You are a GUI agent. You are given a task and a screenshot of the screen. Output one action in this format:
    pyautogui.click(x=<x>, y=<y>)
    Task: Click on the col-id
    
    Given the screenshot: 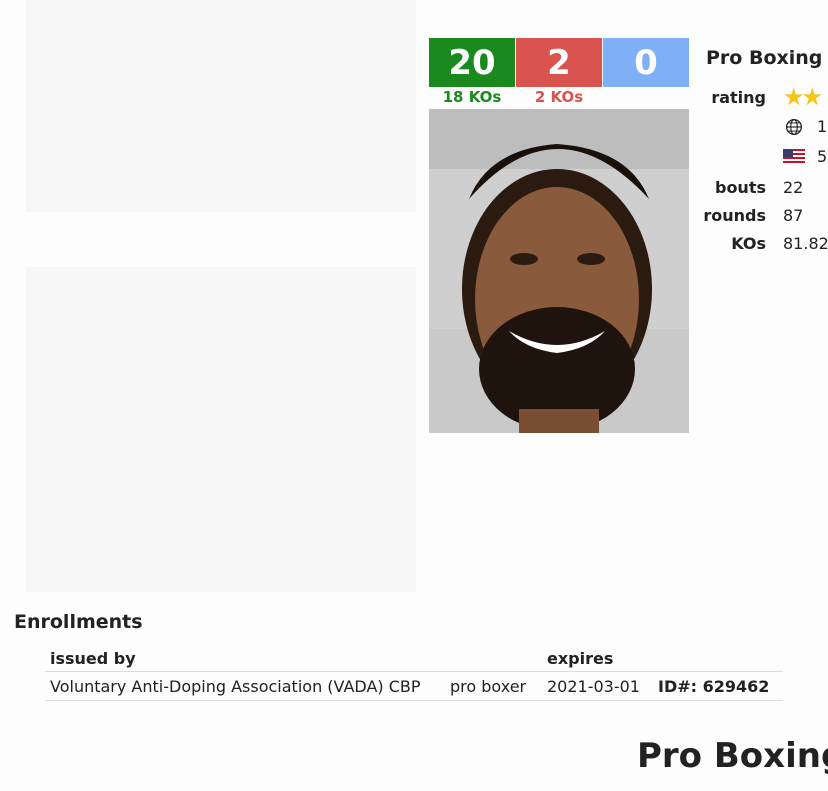 What is the action you would take?
    pyautogui.click(x=718, y=658)
    